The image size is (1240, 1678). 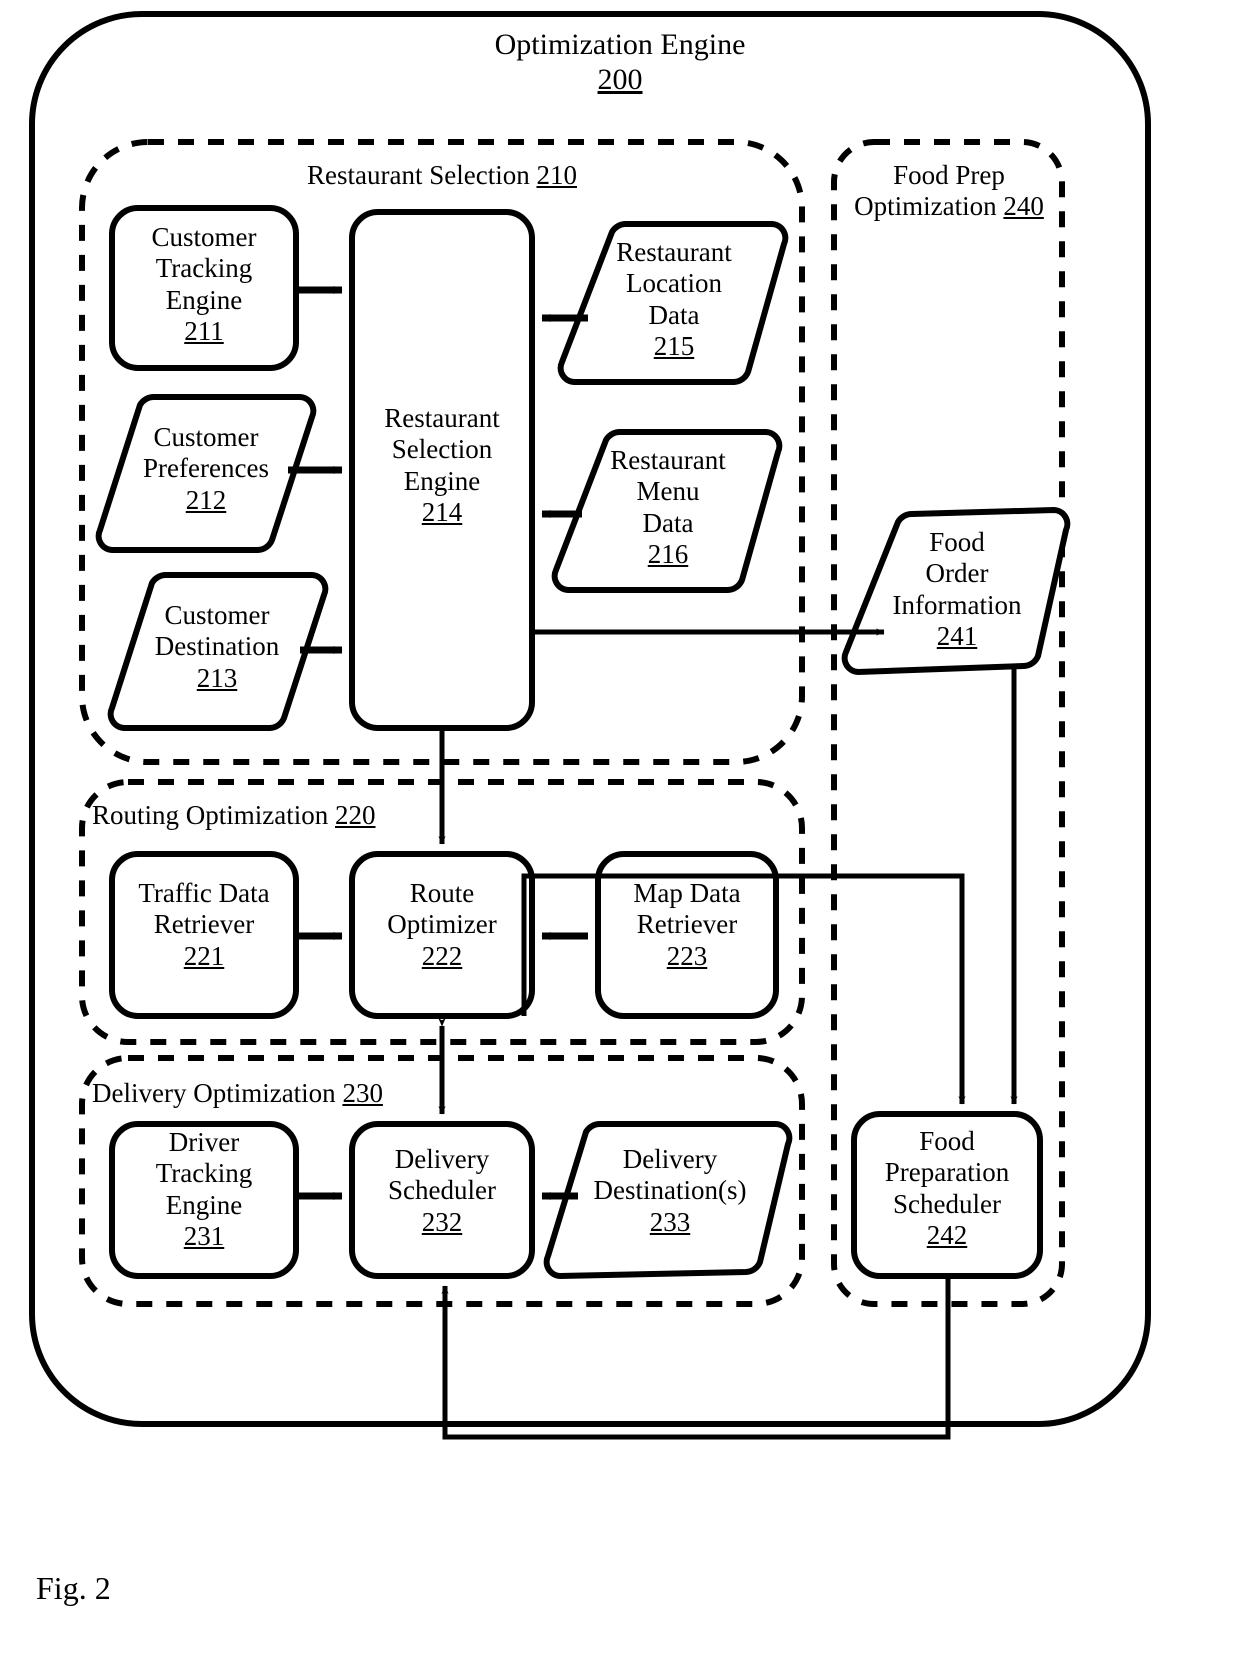 I want to click on node-label-restaurant-location-data: Restaurant Location Data 215, so click(x=674, y=299).